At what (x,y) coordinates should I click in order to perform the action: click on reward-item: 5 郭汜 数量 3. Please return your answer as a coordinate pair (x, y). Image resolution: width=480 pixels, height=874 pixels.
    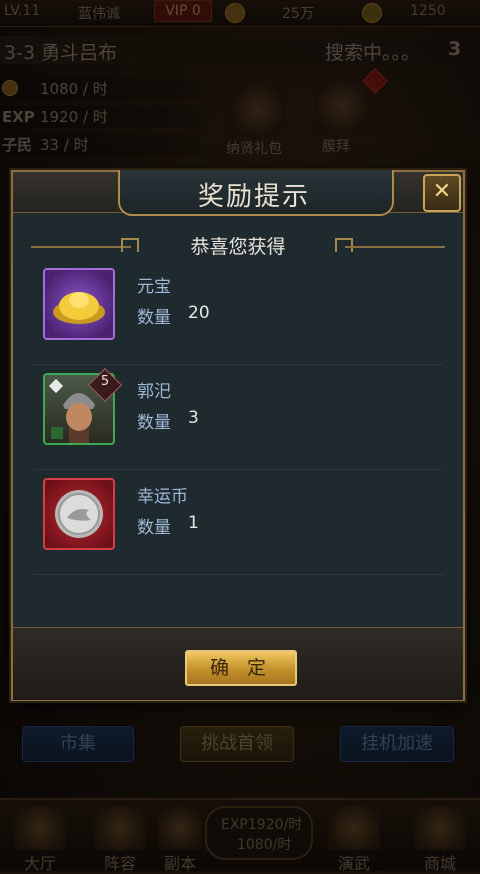
    Looking at the image, I should click on (238, 417).